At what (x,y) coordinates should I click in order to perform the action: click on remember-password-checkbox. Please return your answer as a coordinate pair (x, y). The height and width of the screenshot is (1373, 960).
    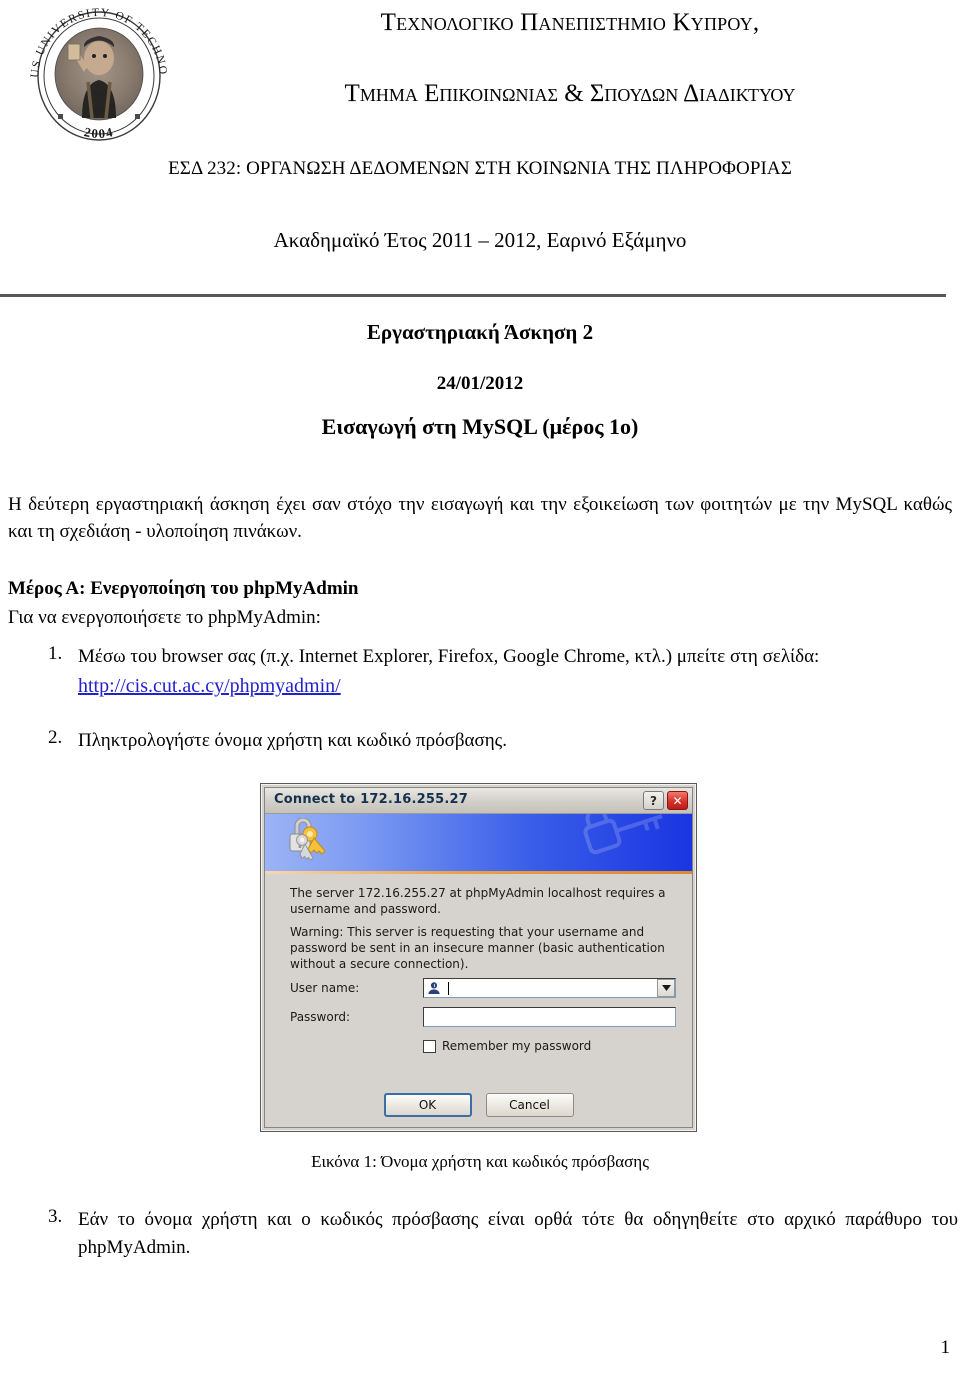
    Looking at the image, I should click on (429, 1046).